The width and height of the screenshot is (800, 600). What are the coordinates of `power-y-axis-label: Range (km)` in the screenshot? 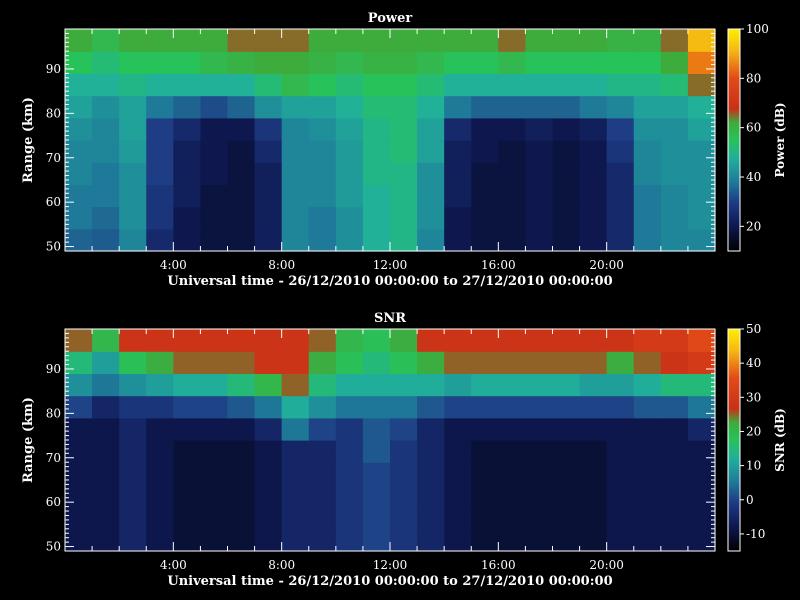 It's located at (28, 140).